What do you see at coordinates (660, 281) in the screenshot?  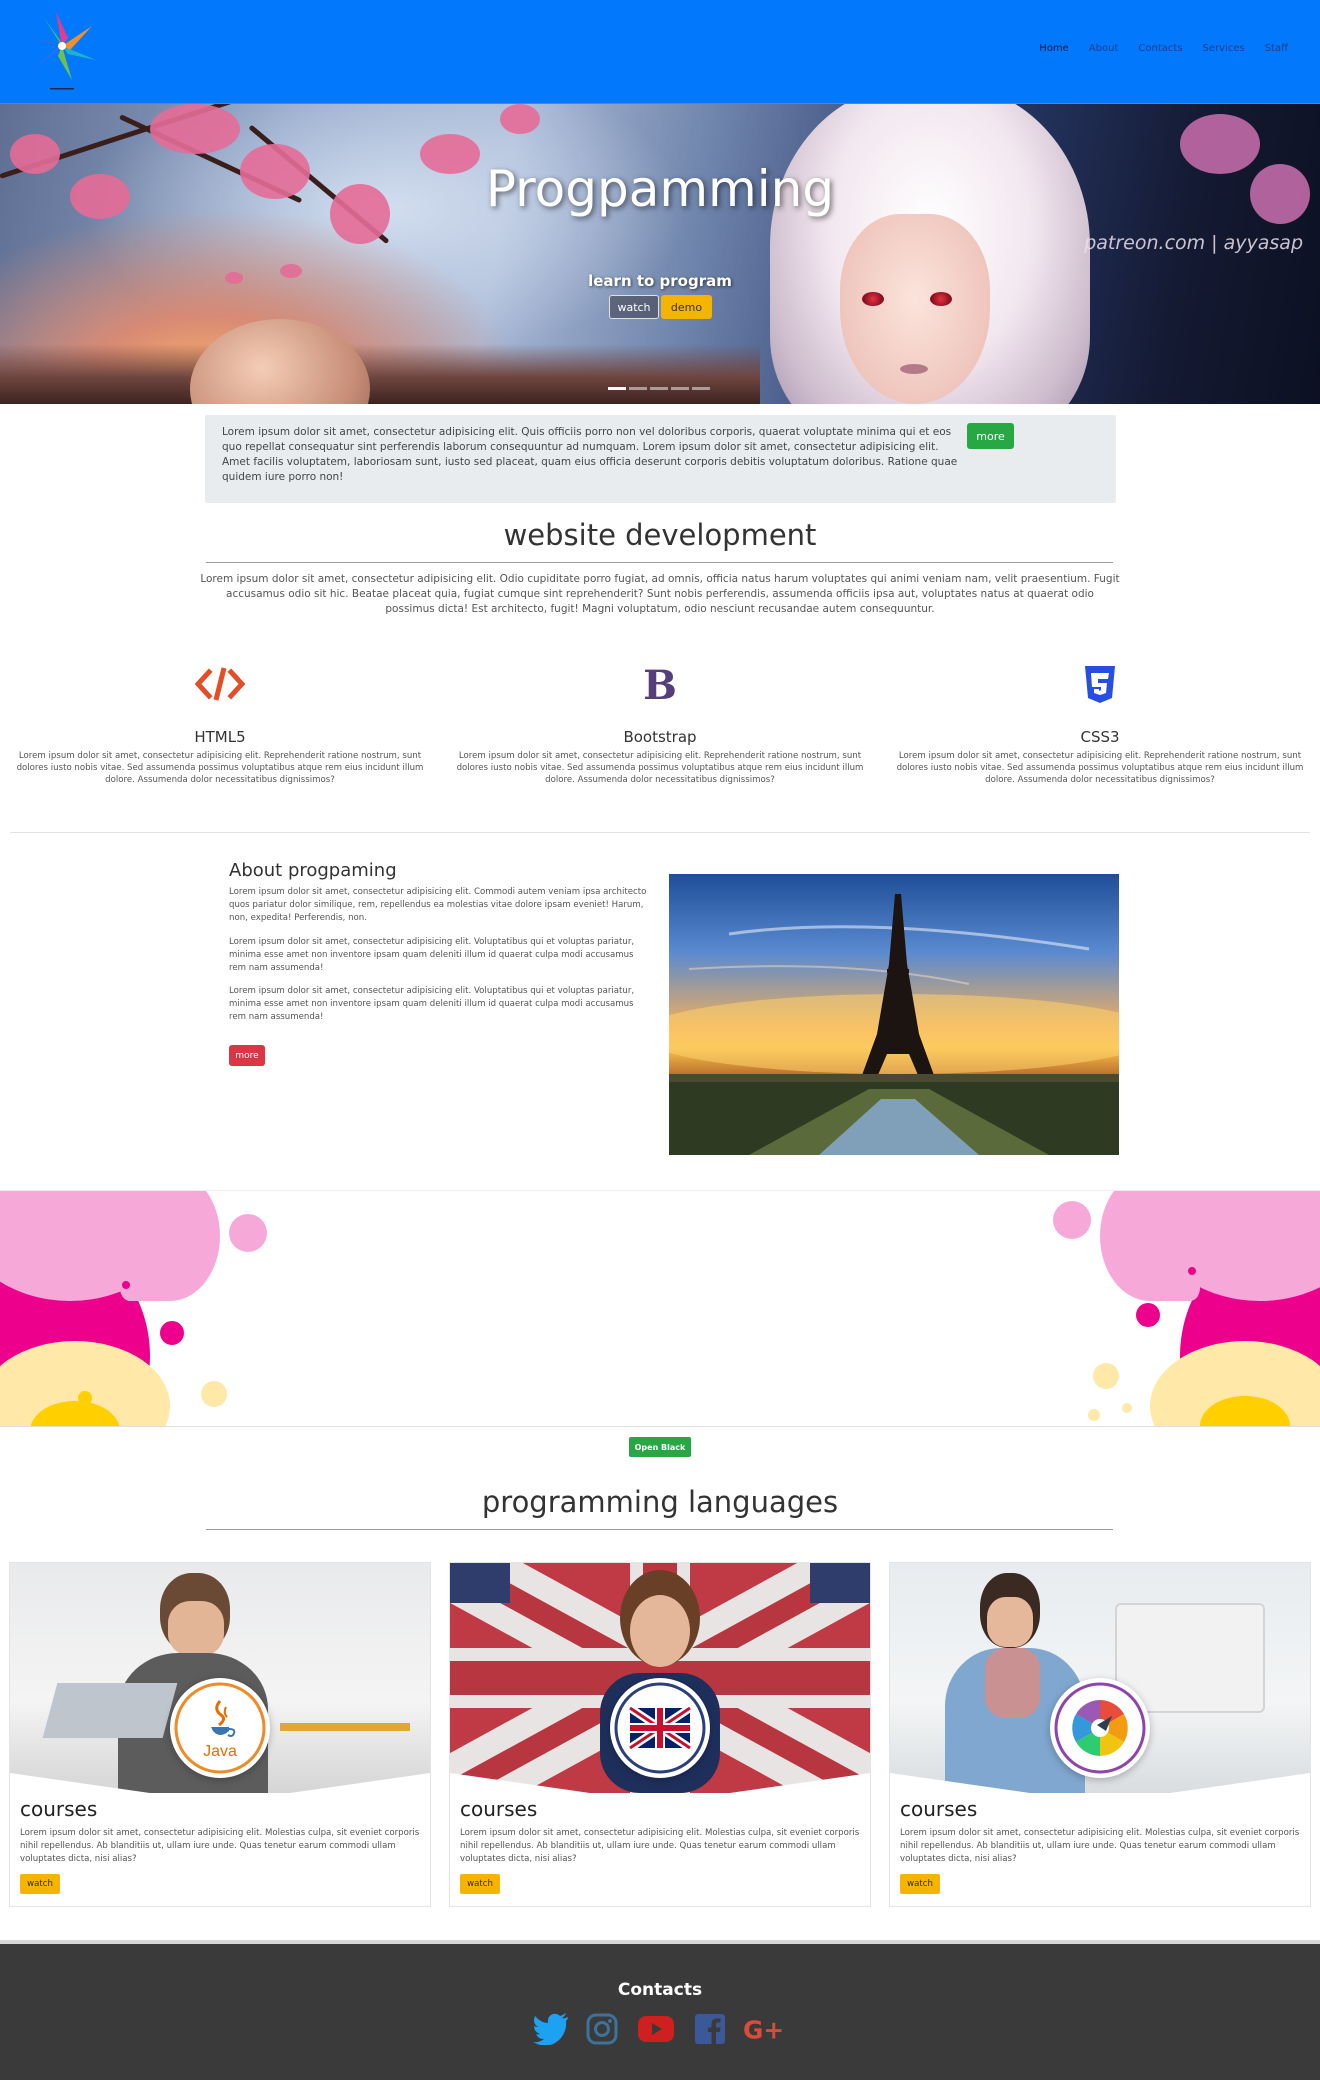 I see `hero-subtitle: learn to program` at bounding box center [660, 281].